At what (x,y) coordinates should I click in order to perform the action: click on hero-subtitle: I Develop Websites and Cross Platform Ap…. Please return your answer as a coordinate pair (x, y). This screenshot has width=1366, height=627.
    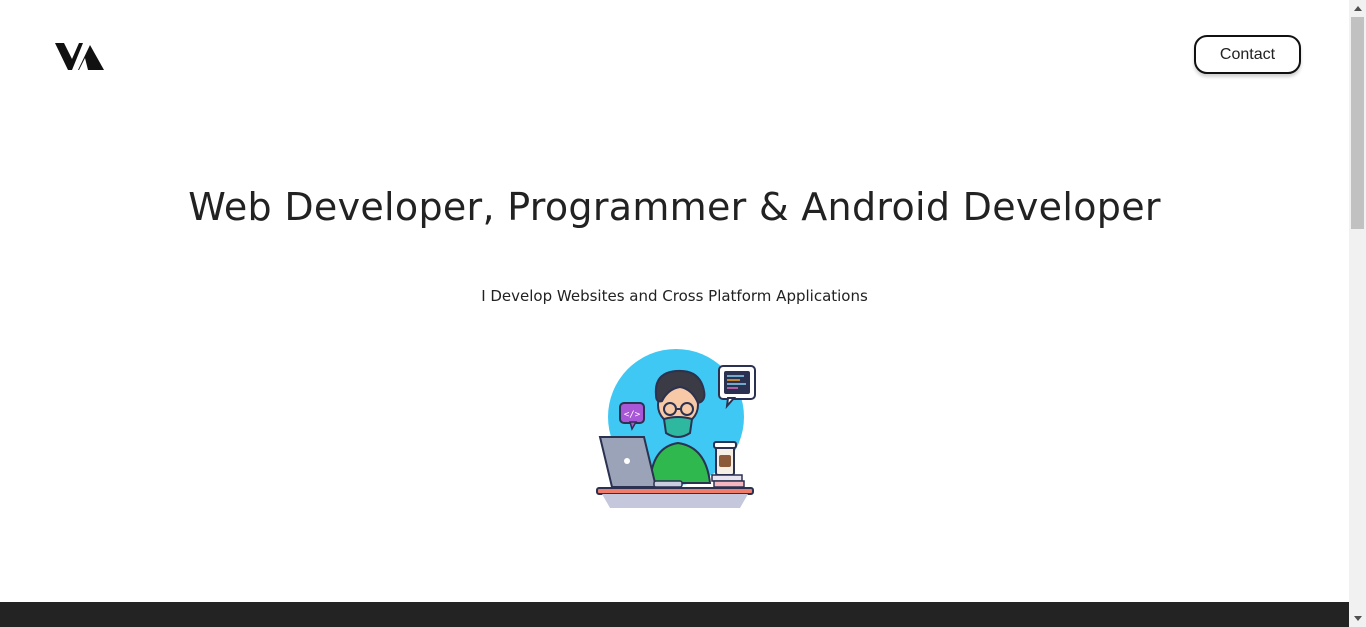
    Looking at the image, I should click on (674, 296).